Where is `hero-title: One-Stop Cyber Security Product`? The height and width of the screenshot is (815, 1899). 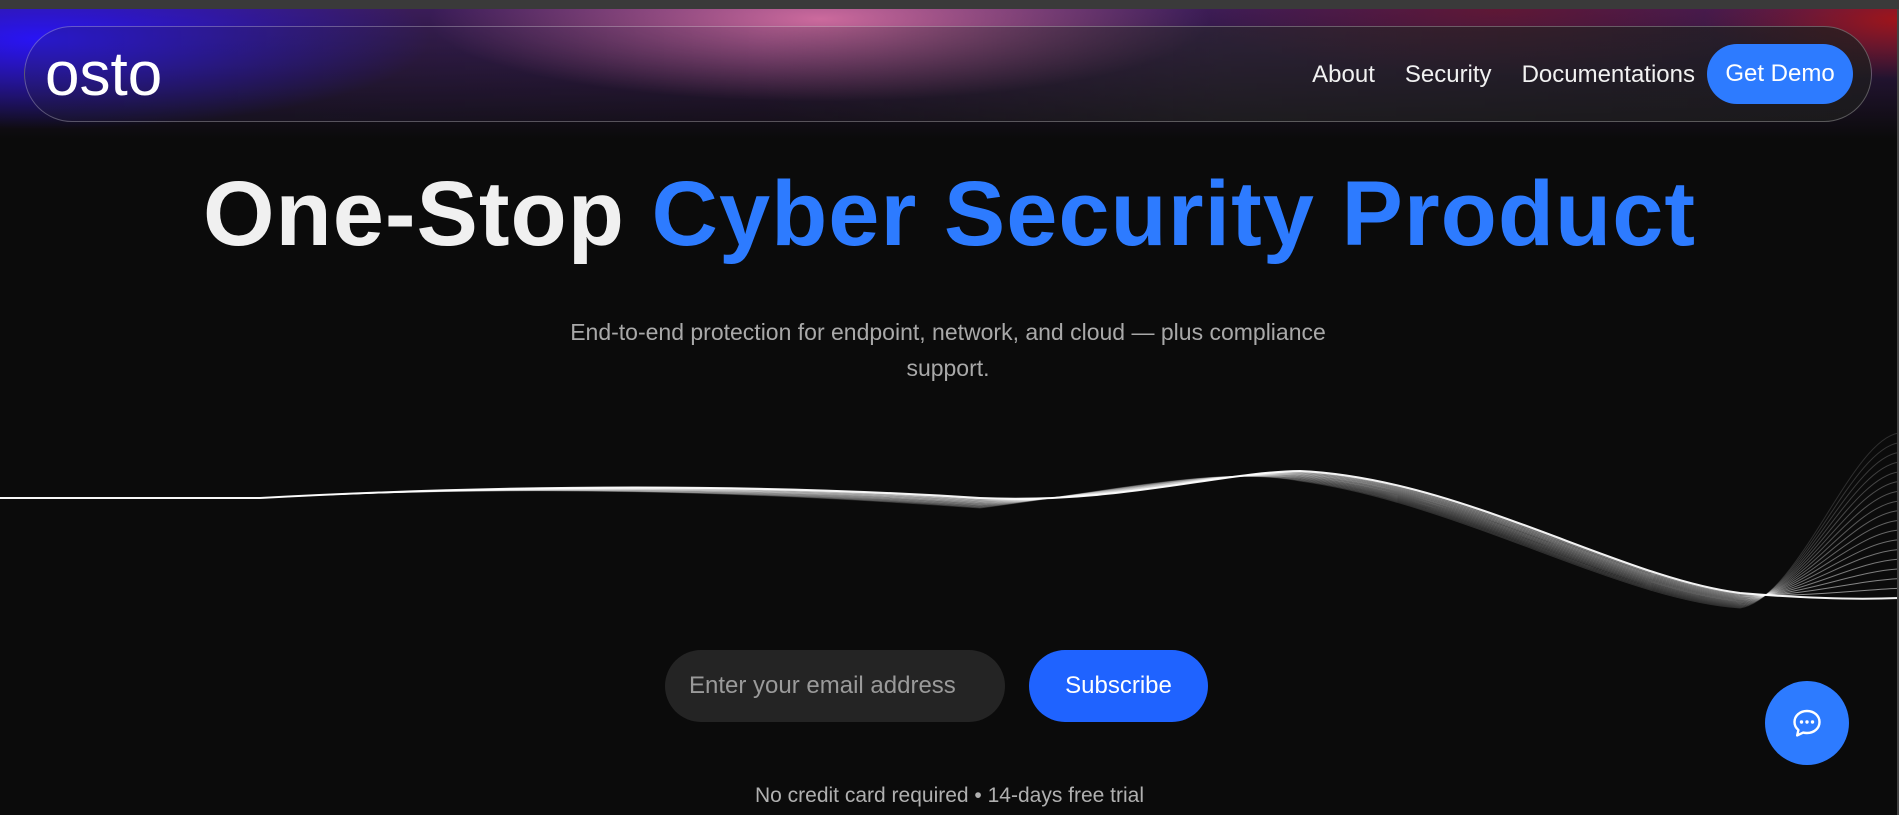 hero-title: One-Stop Cyber Security Product is located at coordinates (949, 214).